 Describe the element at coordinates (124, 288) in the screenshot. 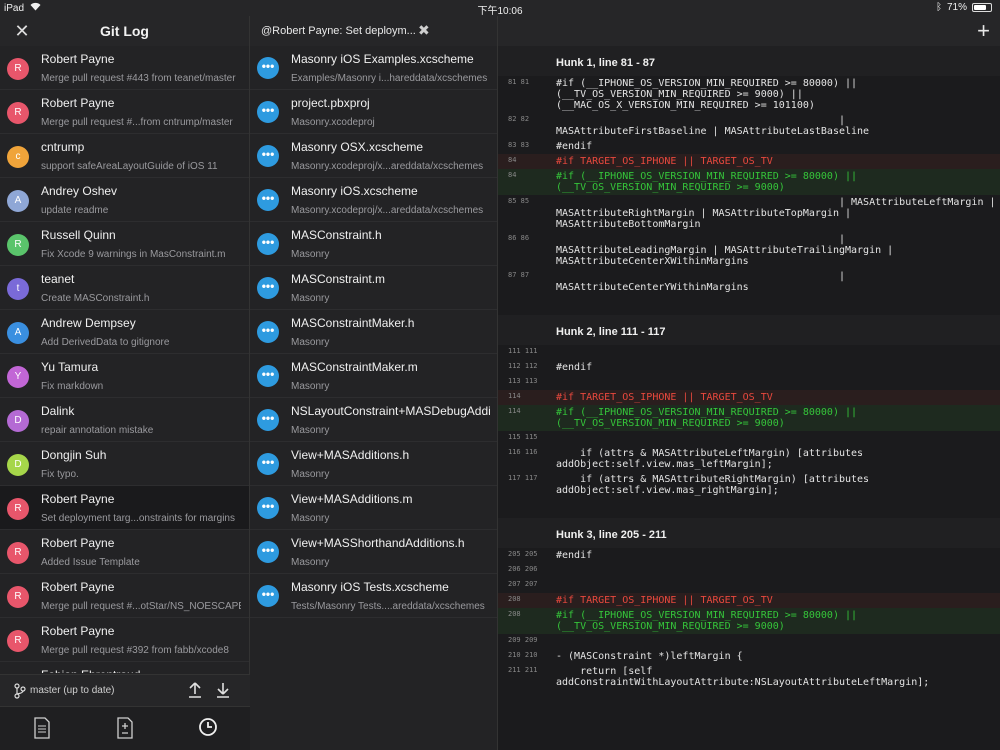

I see `commit-row: t teanet Create MASConstraint.h` at that location.